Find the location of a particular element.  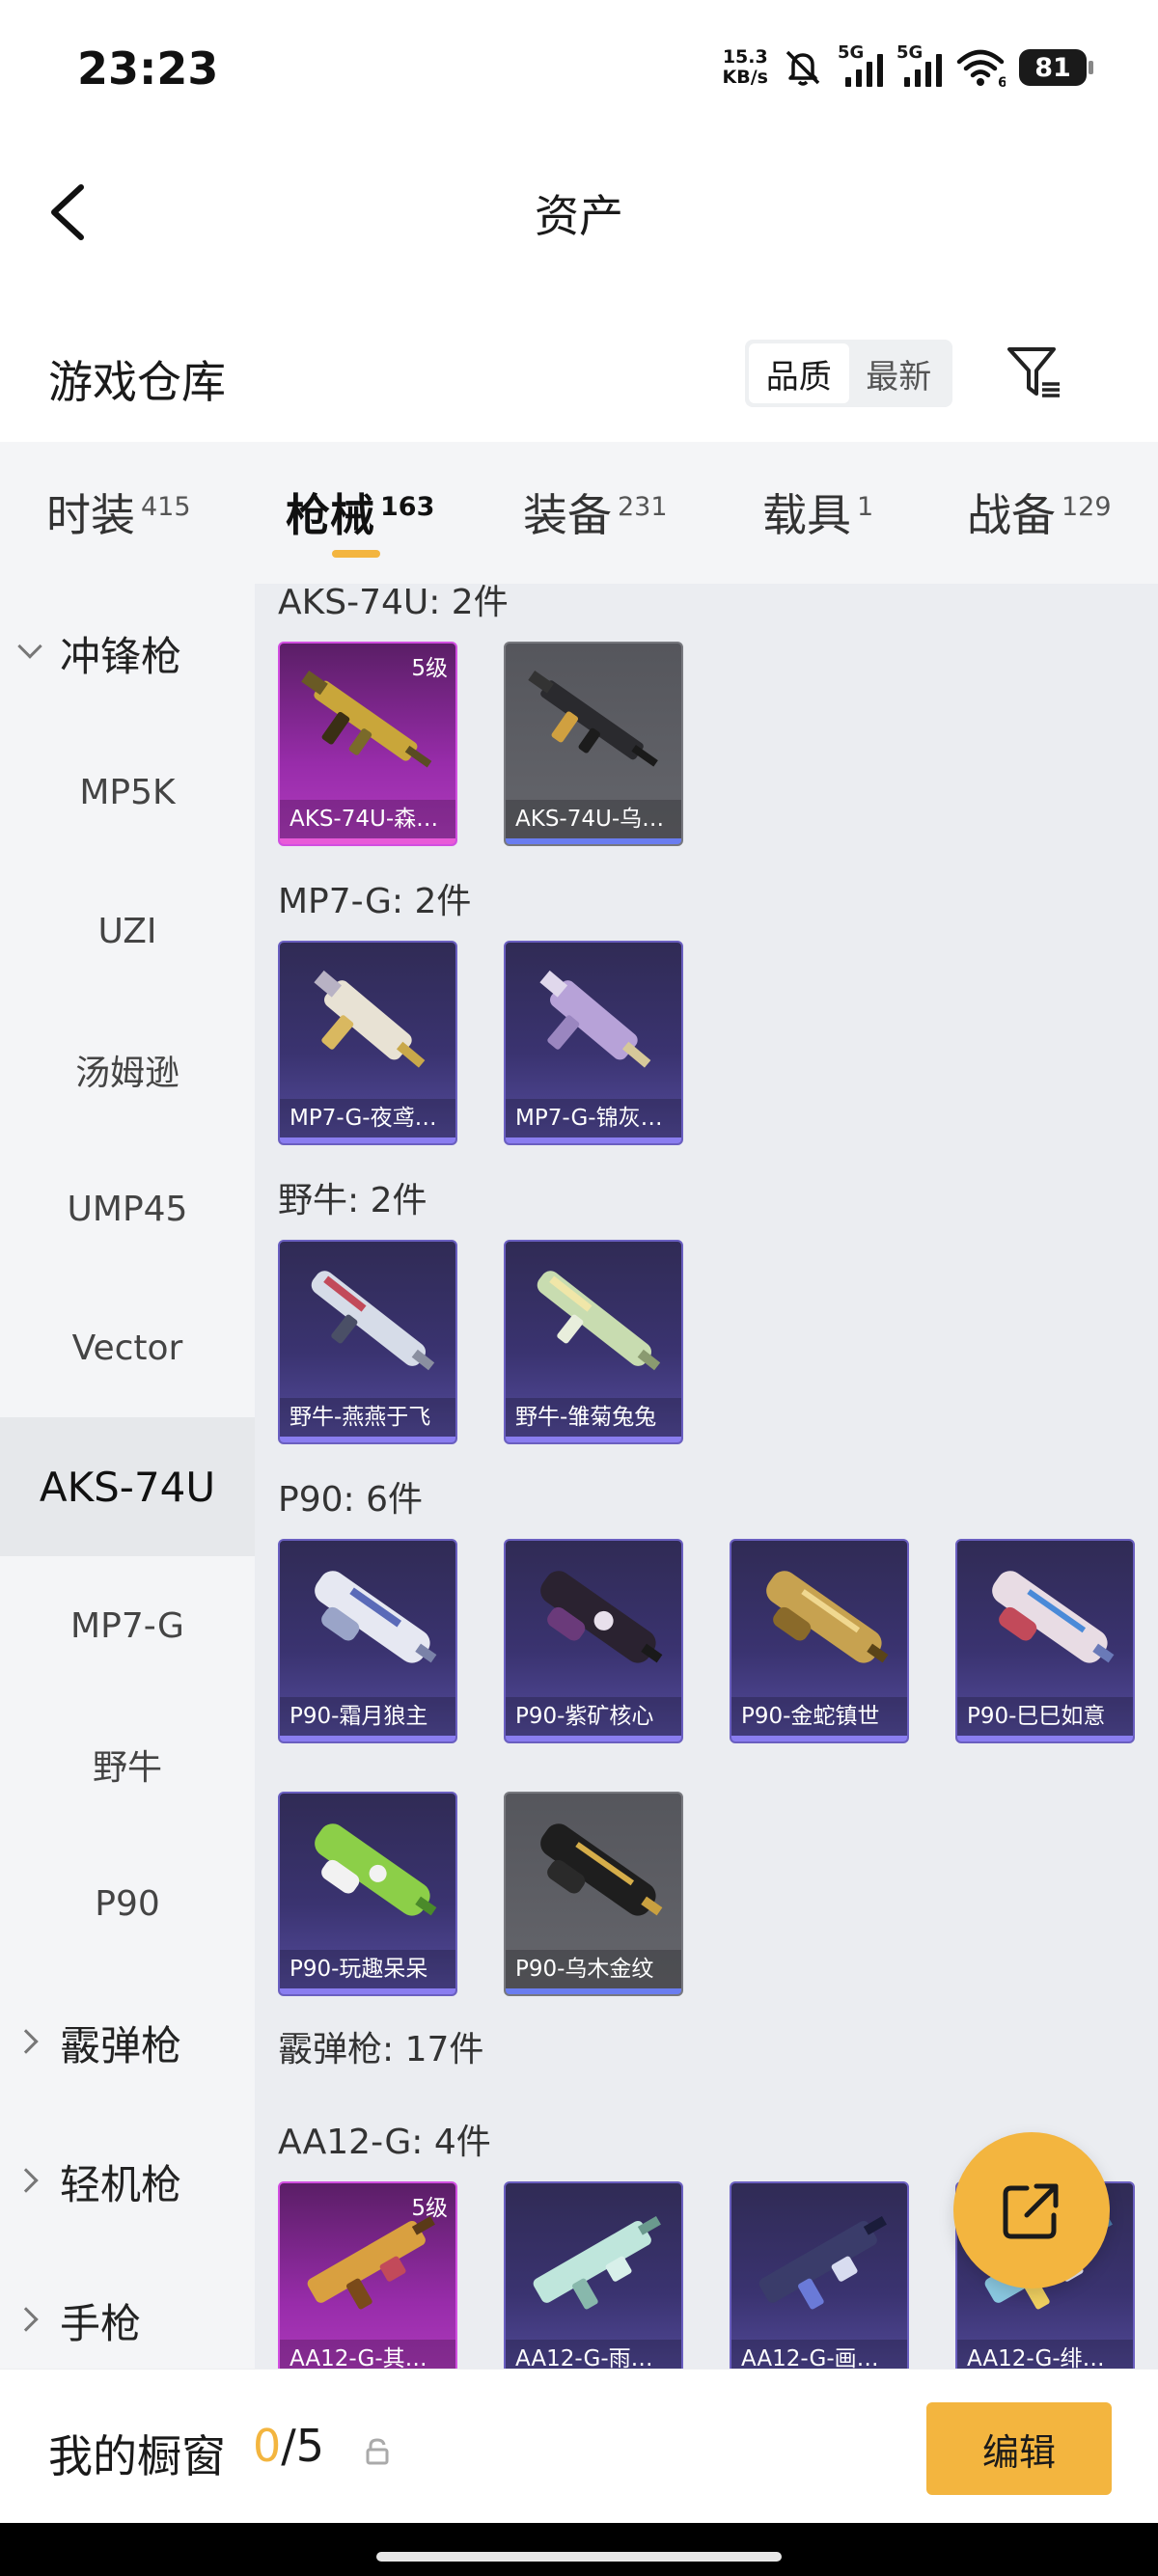

weapon-card: 野牛-燕燕于飞 is located at coordinates (367, 1342).